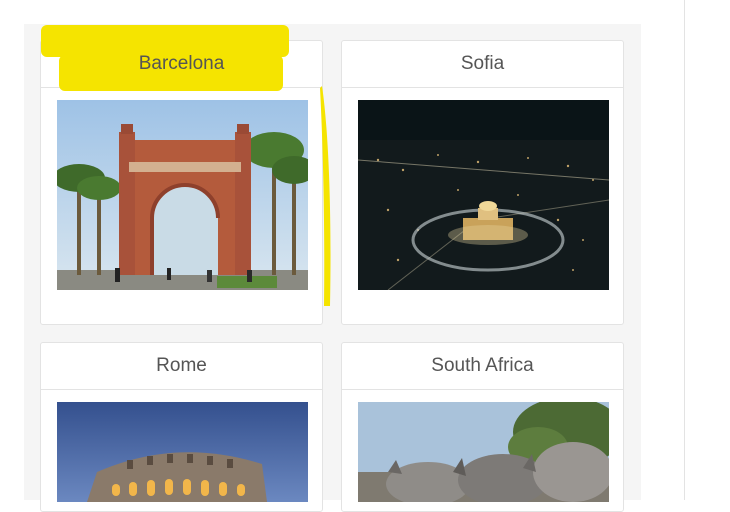  I want to click on barcelona-image, so click(182, 195).